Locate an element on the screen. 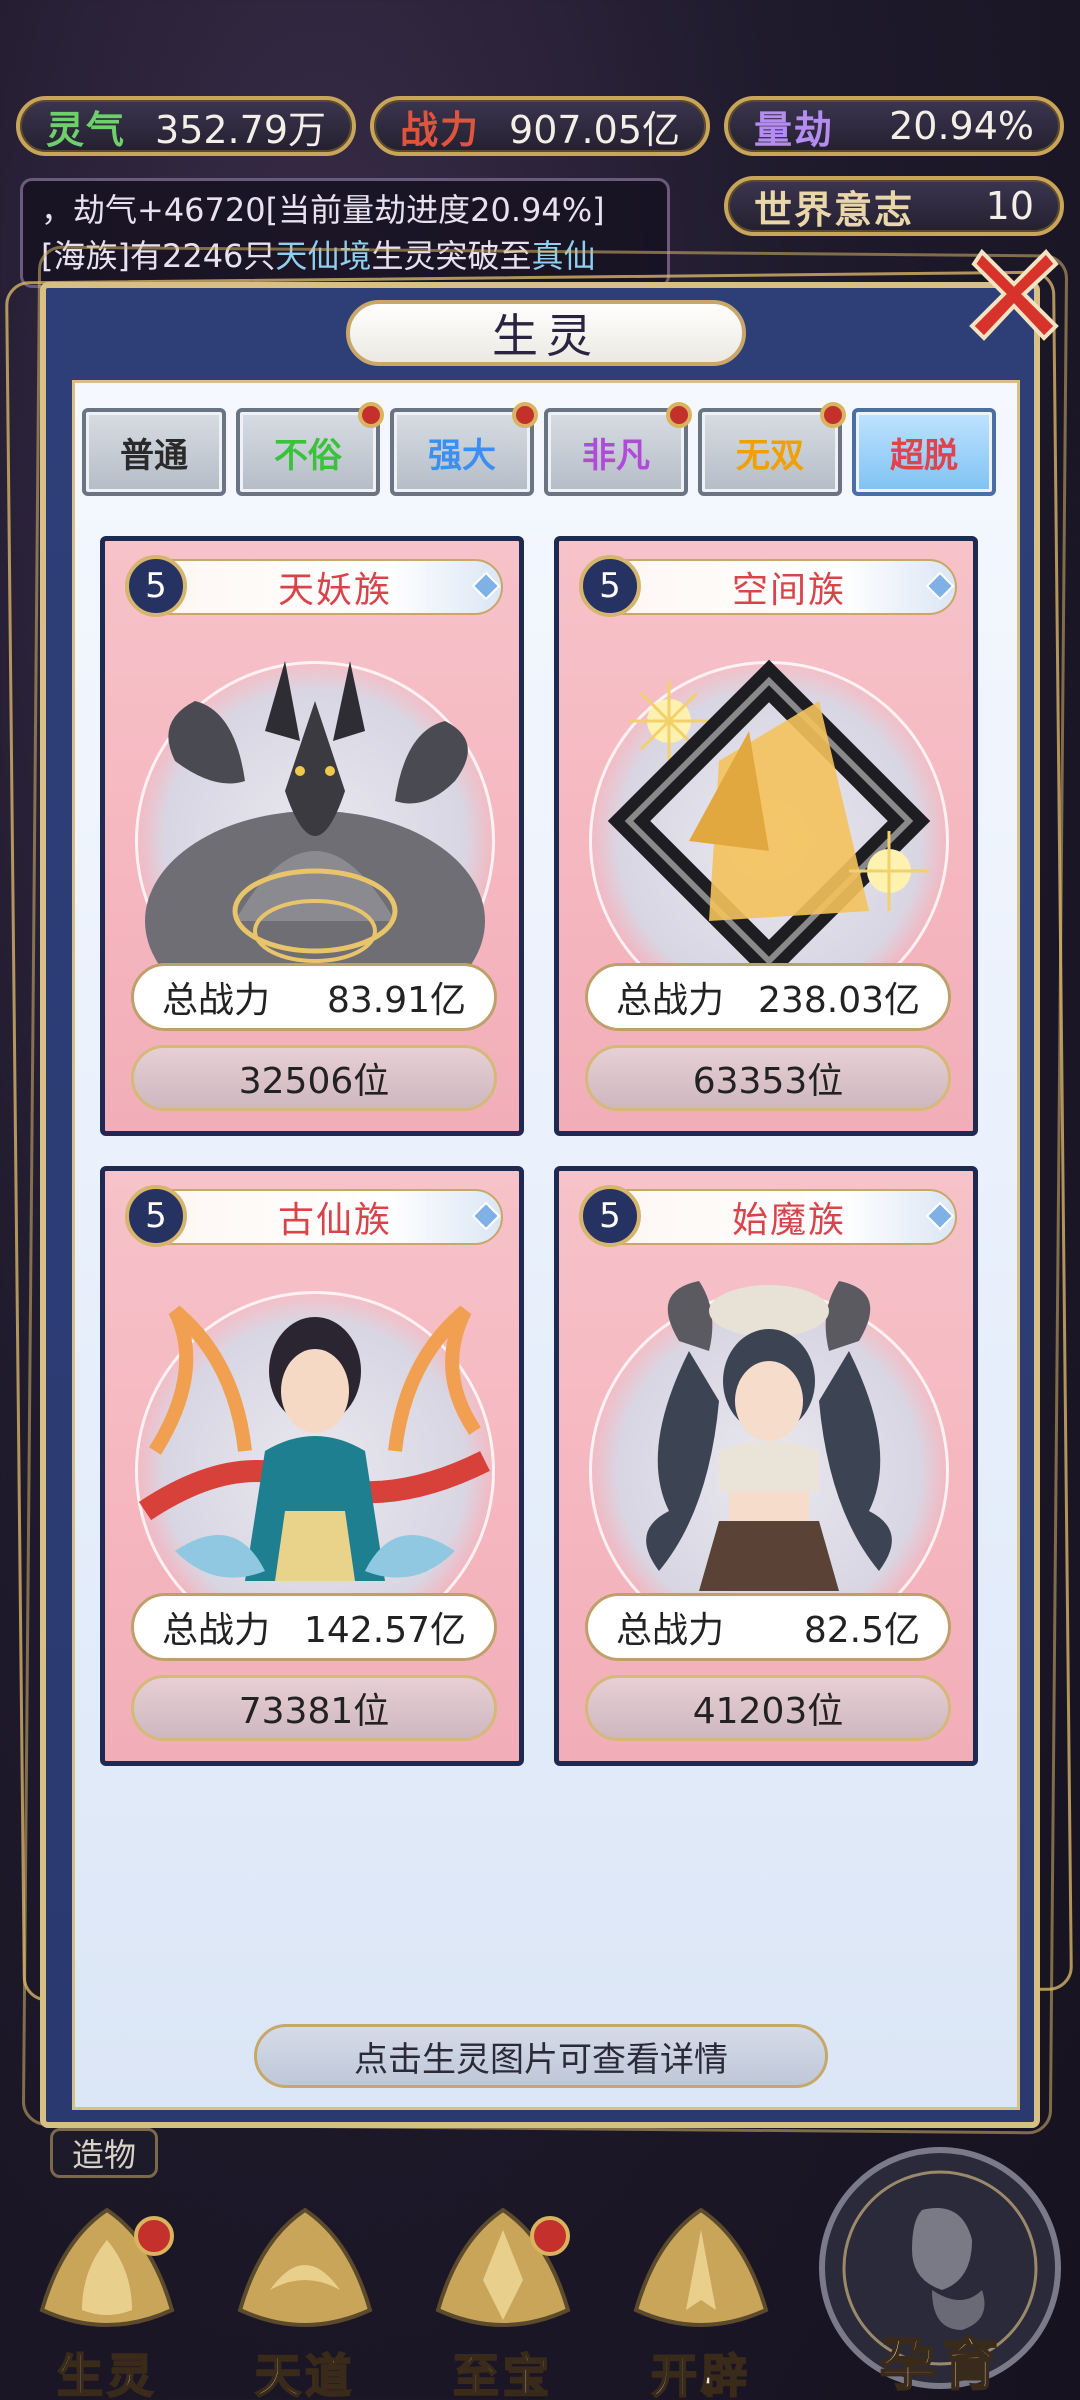 This screenshot has height=2400, width=1080. resource-liangjie: 量劫 20.94% is located at coordinates (894, 126).